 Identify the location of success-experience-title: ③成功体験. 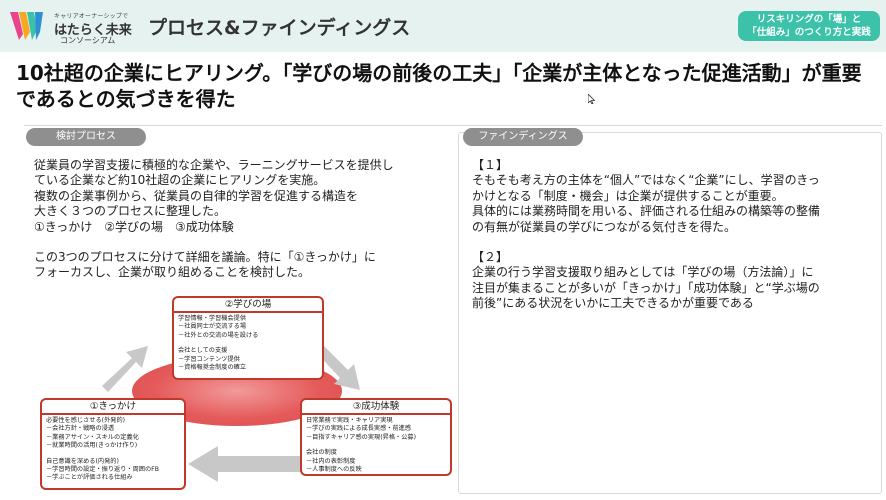
(376, 407).